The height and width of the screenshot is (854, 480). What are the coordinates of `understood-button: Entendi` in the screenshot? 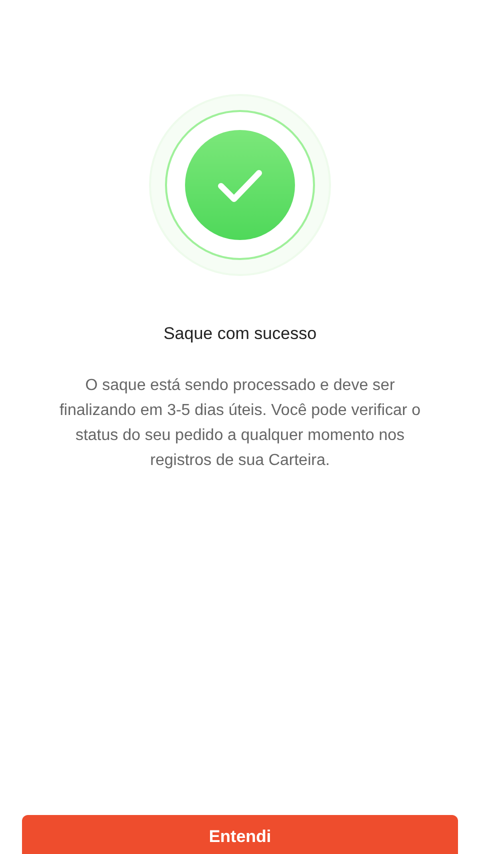 It's located at (240, 834).